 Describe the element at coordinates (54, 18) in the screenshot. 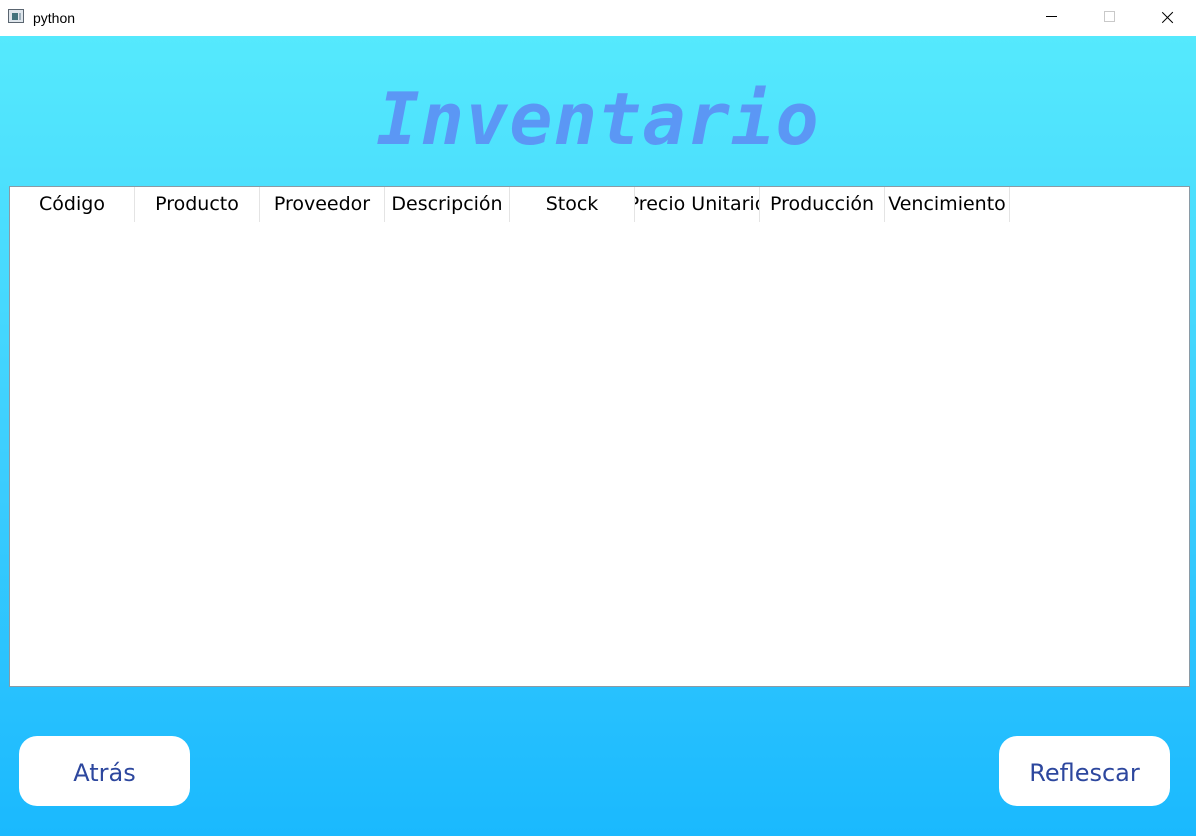

I see `window-title: python` at that location.